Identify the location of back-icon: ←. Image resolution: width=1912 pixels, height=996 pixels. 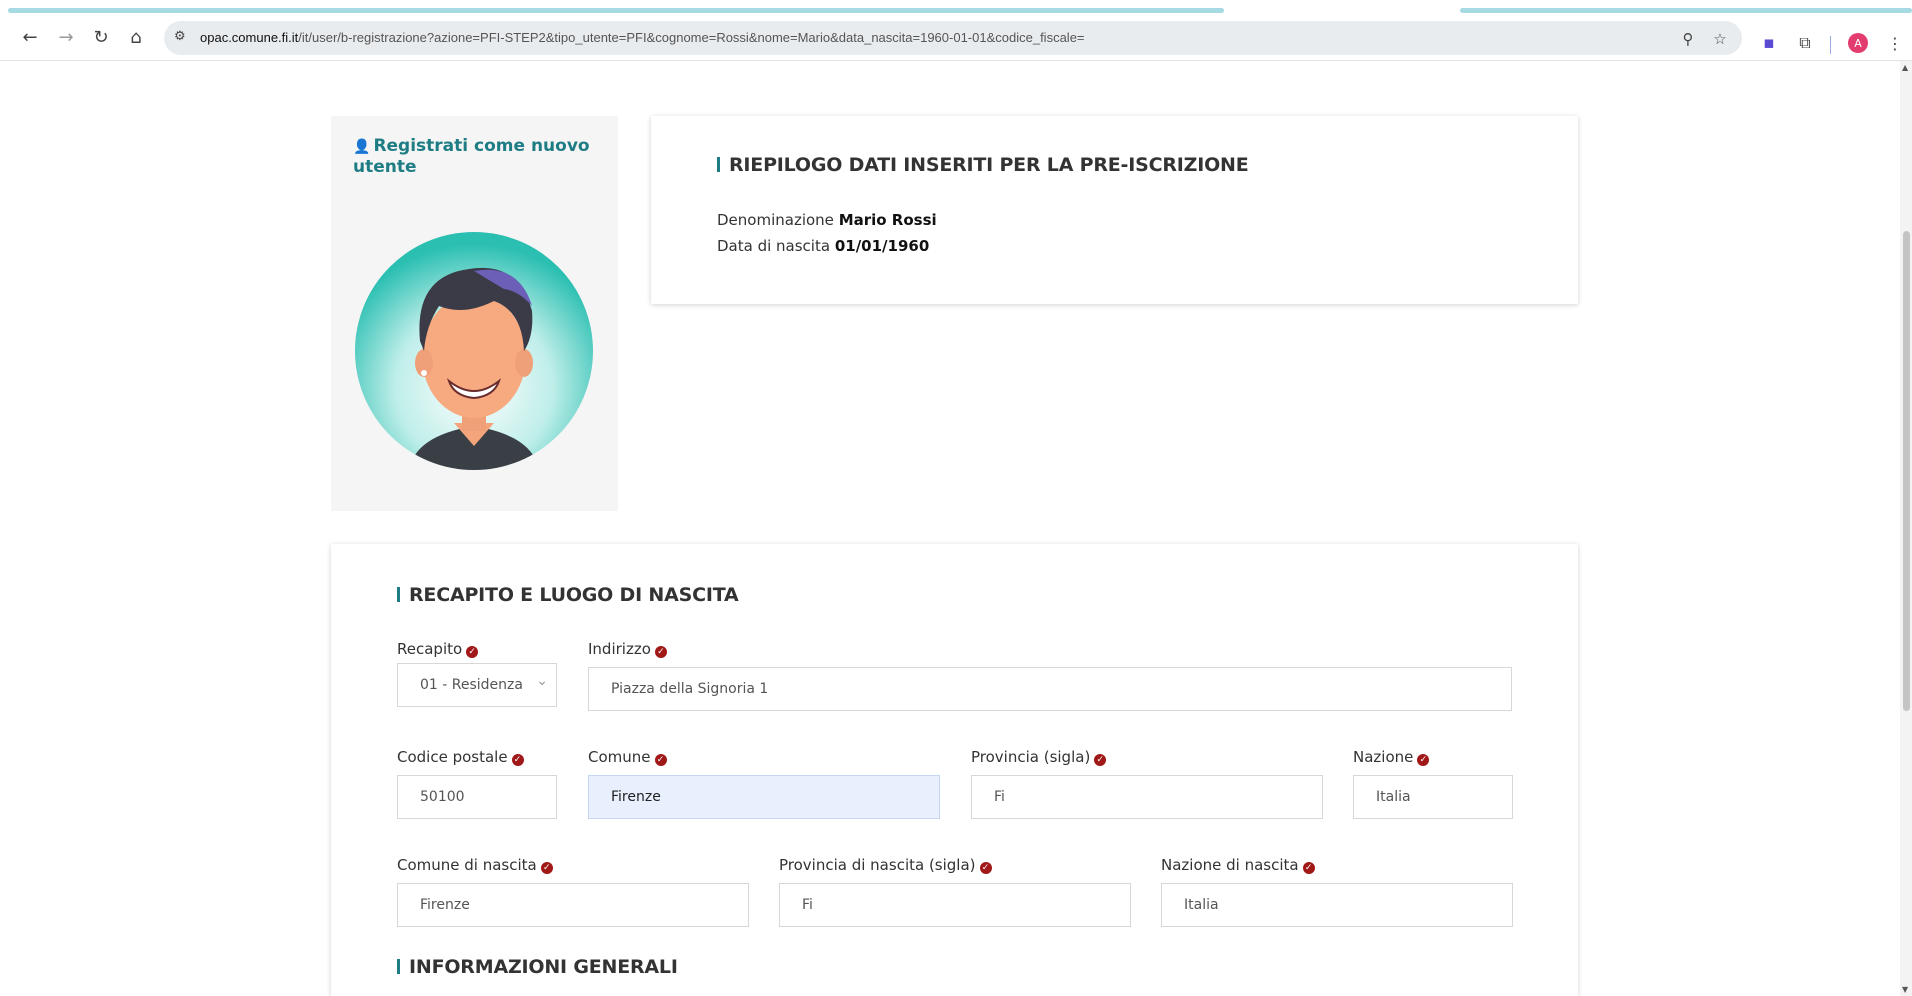
(30, 37).